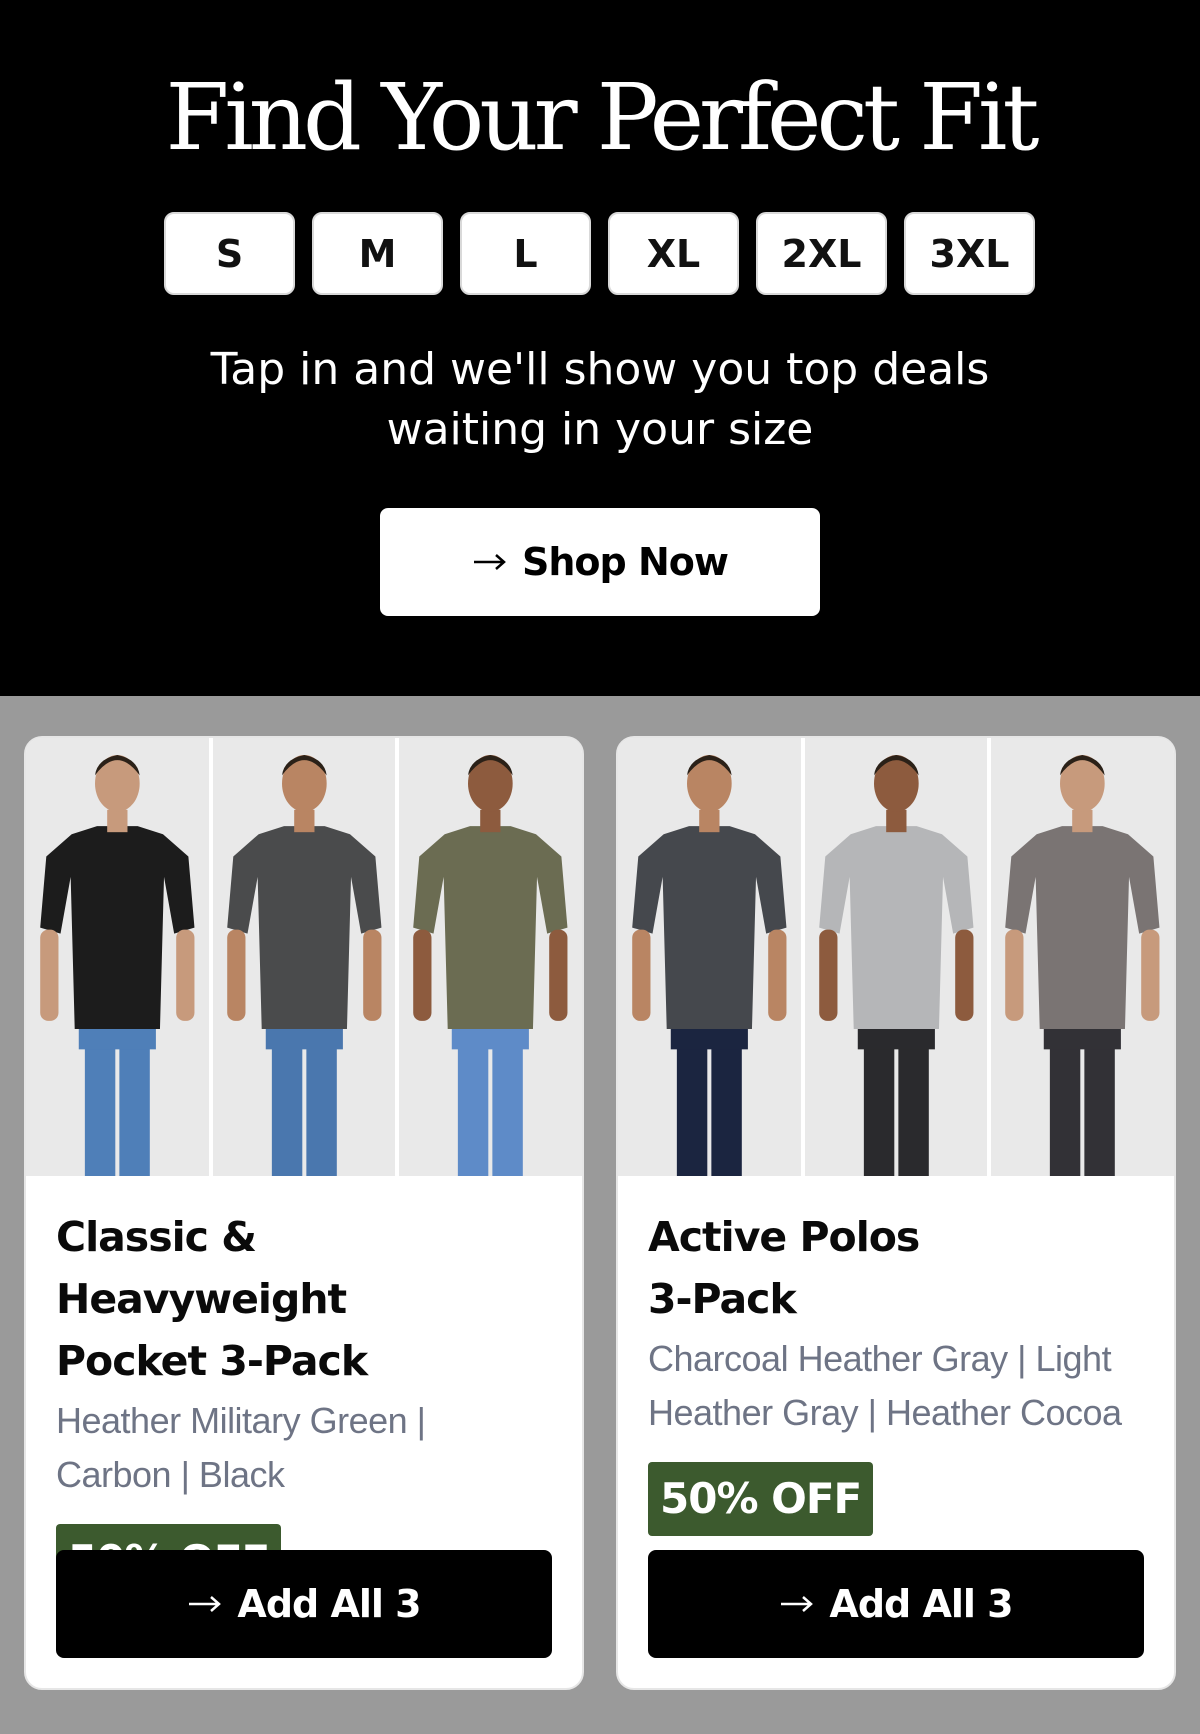 This screenshot has width=1200, height=1734. What do you see at coordinates (600, 429) in the screenshot?
I see `hero-subtitle-line2: waiting in your size` at bounding box center [600, 429].